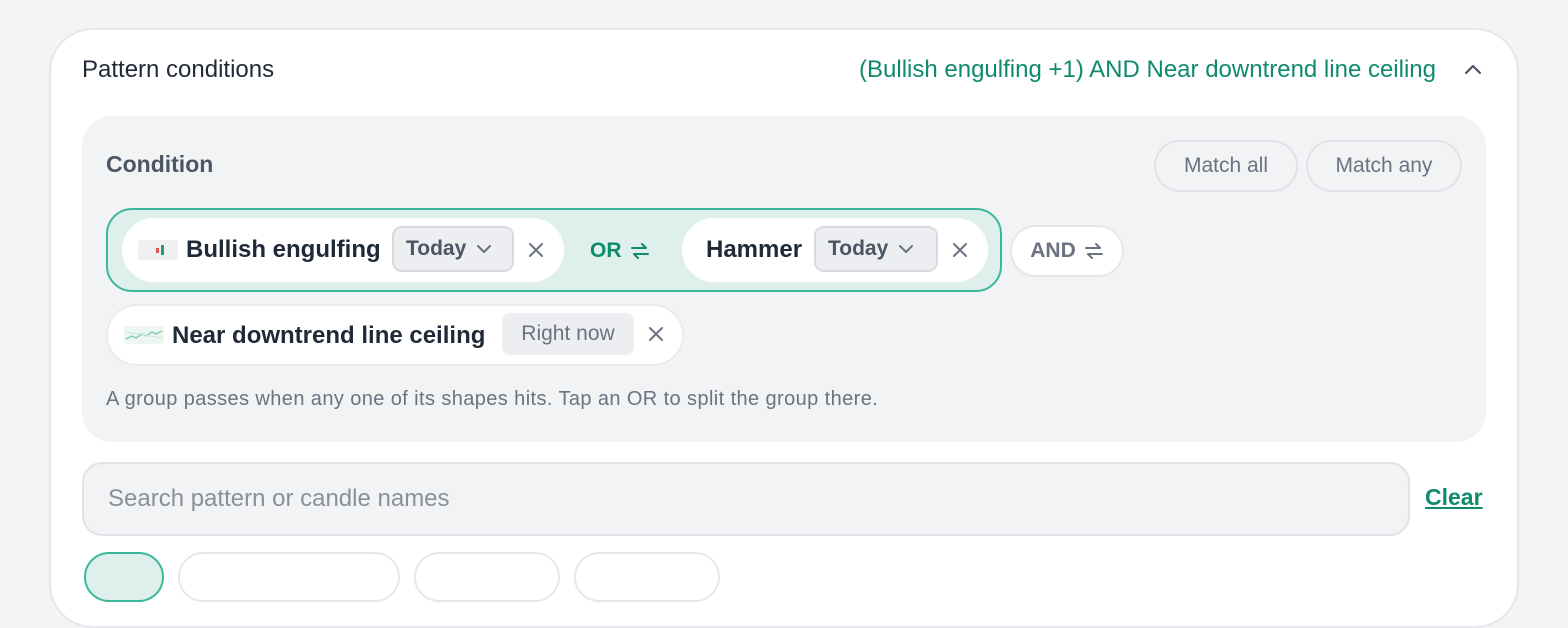 The height and width of the screenshot is (628, 1568). What do you see at coordinates (606, 250) in the screenshot?
I see `or-label: OR` at bounding box center [606, 250].